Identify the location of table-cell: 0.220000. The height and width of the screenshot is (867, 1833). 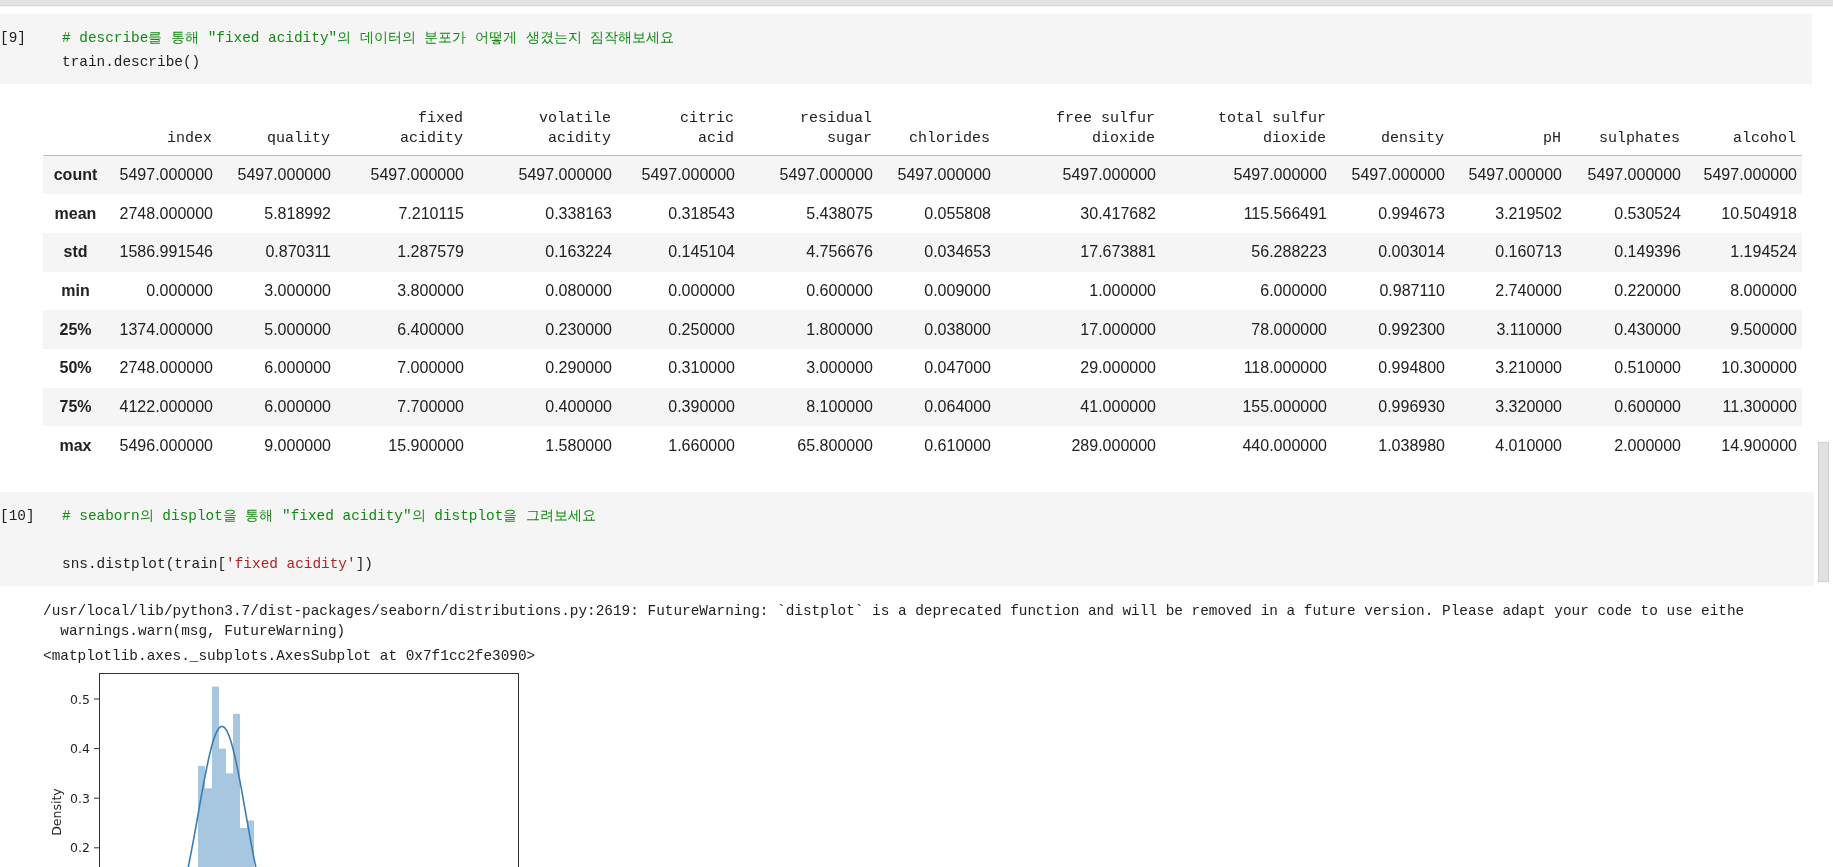
(1647, 290).